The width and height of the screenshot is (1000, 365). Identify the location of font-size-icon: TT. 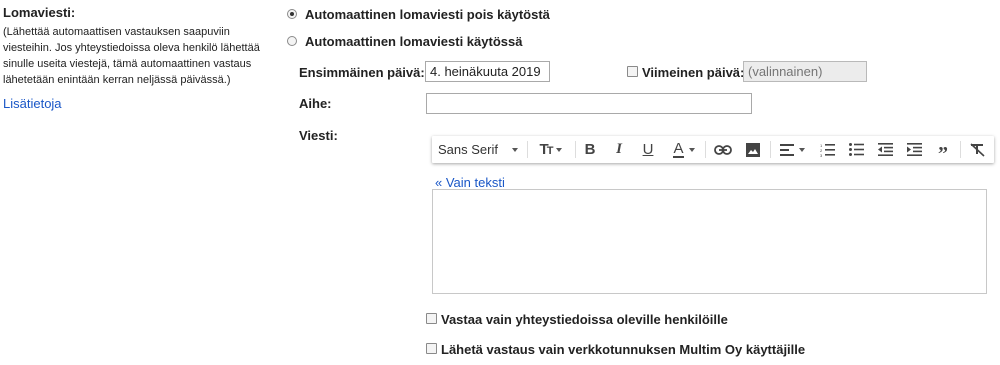
(546, 149).